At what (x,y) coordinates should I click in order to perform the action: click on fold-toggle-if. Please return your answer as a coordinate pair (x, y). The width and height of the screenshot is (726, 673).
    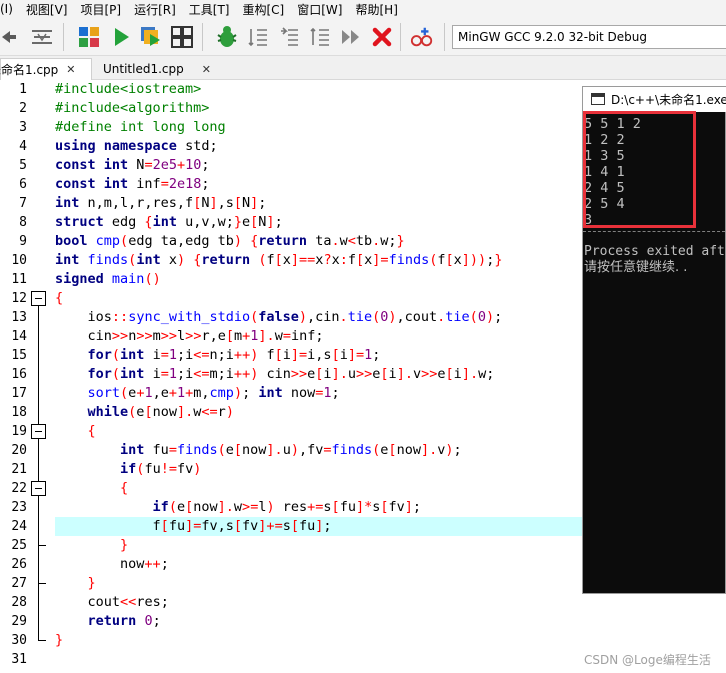
    Looking at the image, I should click on (38, 488).